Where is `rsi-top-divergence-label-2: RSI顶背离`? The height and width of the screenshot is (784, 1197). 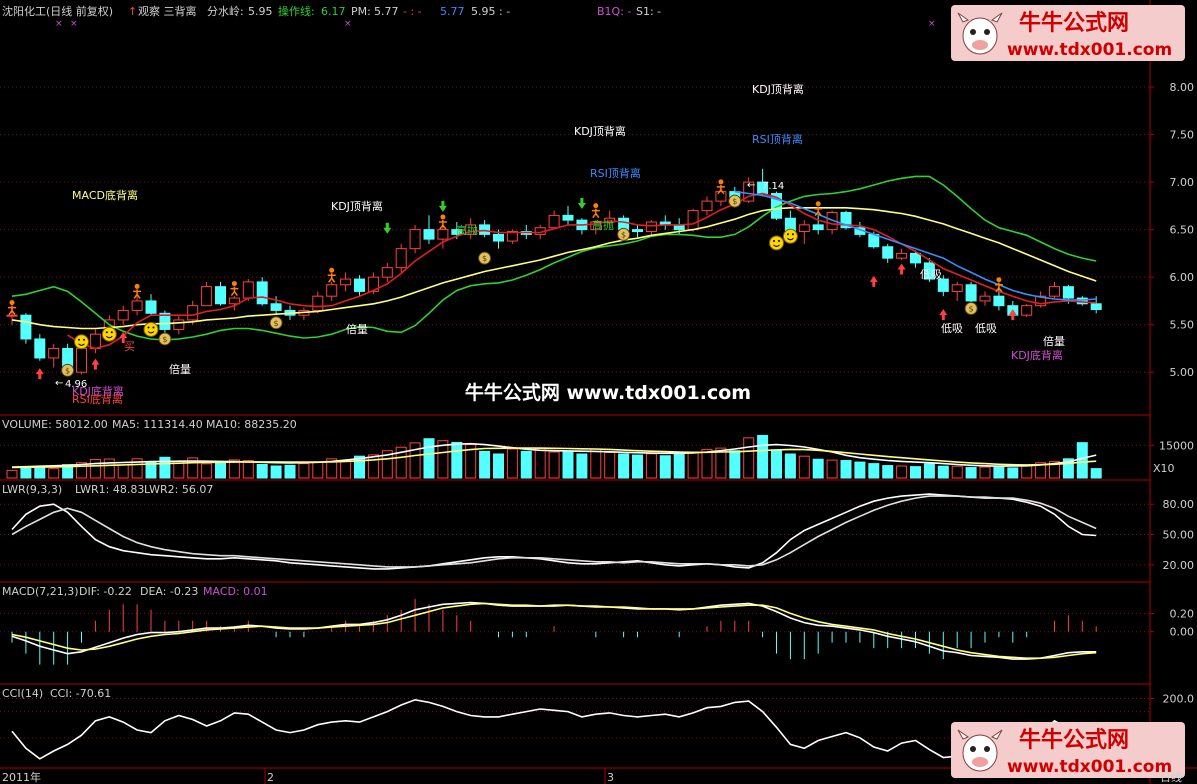 rsi-top-divergence-label-2: RSI顶背离 is located at coordinates (777, 139).